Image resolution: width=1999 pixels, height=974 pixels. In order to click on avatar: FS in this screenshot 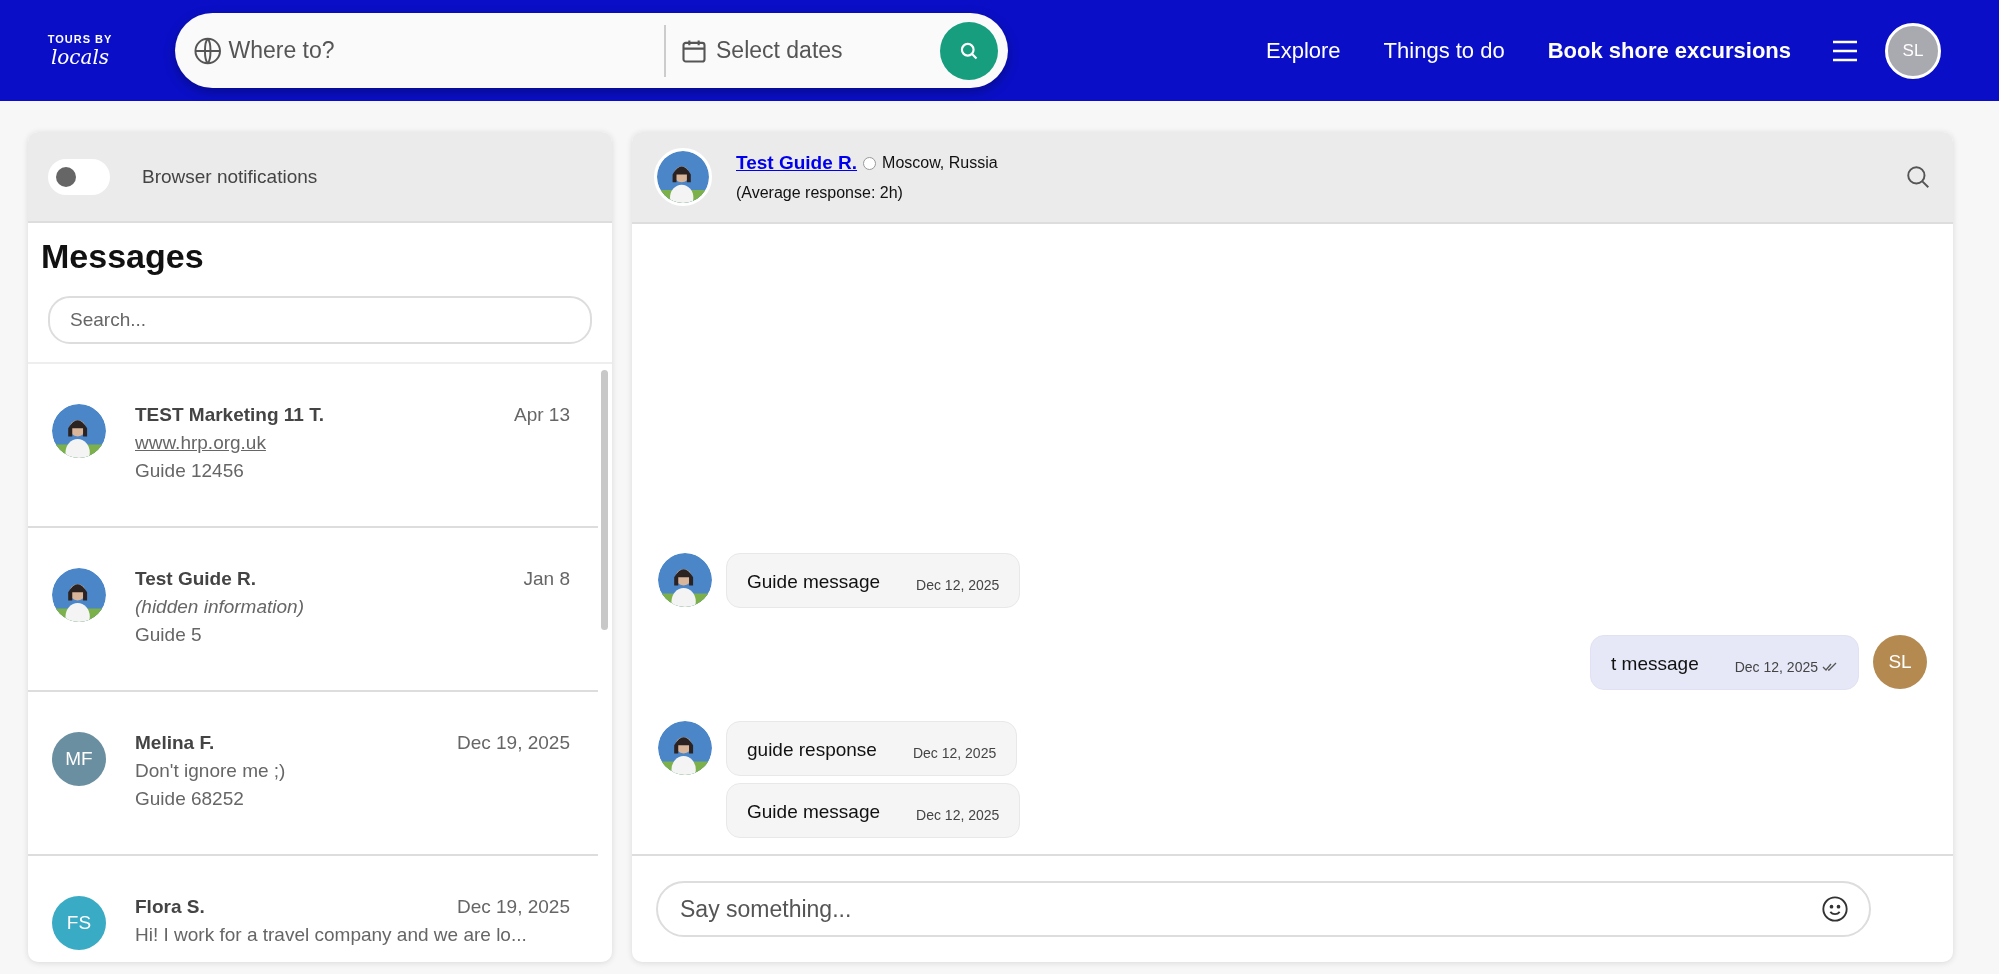, I will do `click(79, 923)`.